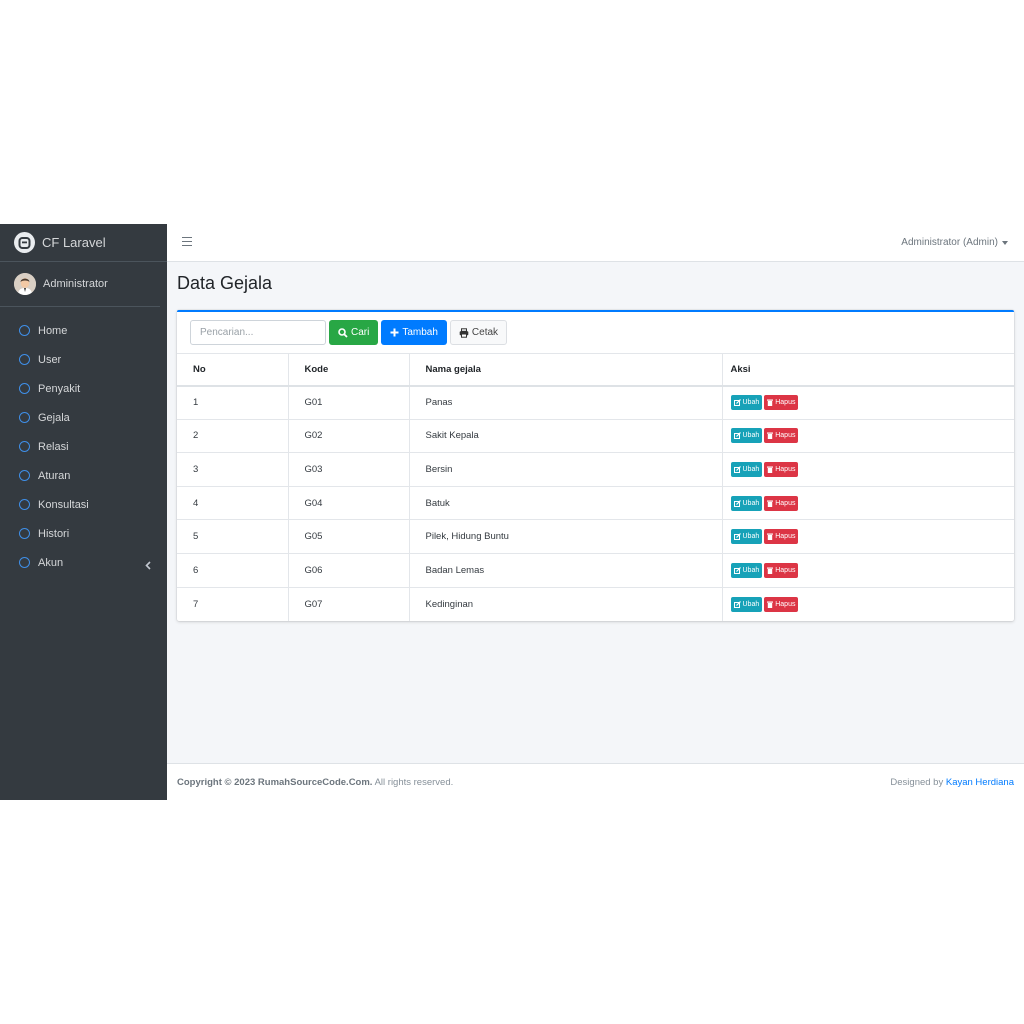 The width and height of the screenshot is (1024, 1024). I want to click on user-menu-dropdown: Administrator (Admin), so click(954, 242).